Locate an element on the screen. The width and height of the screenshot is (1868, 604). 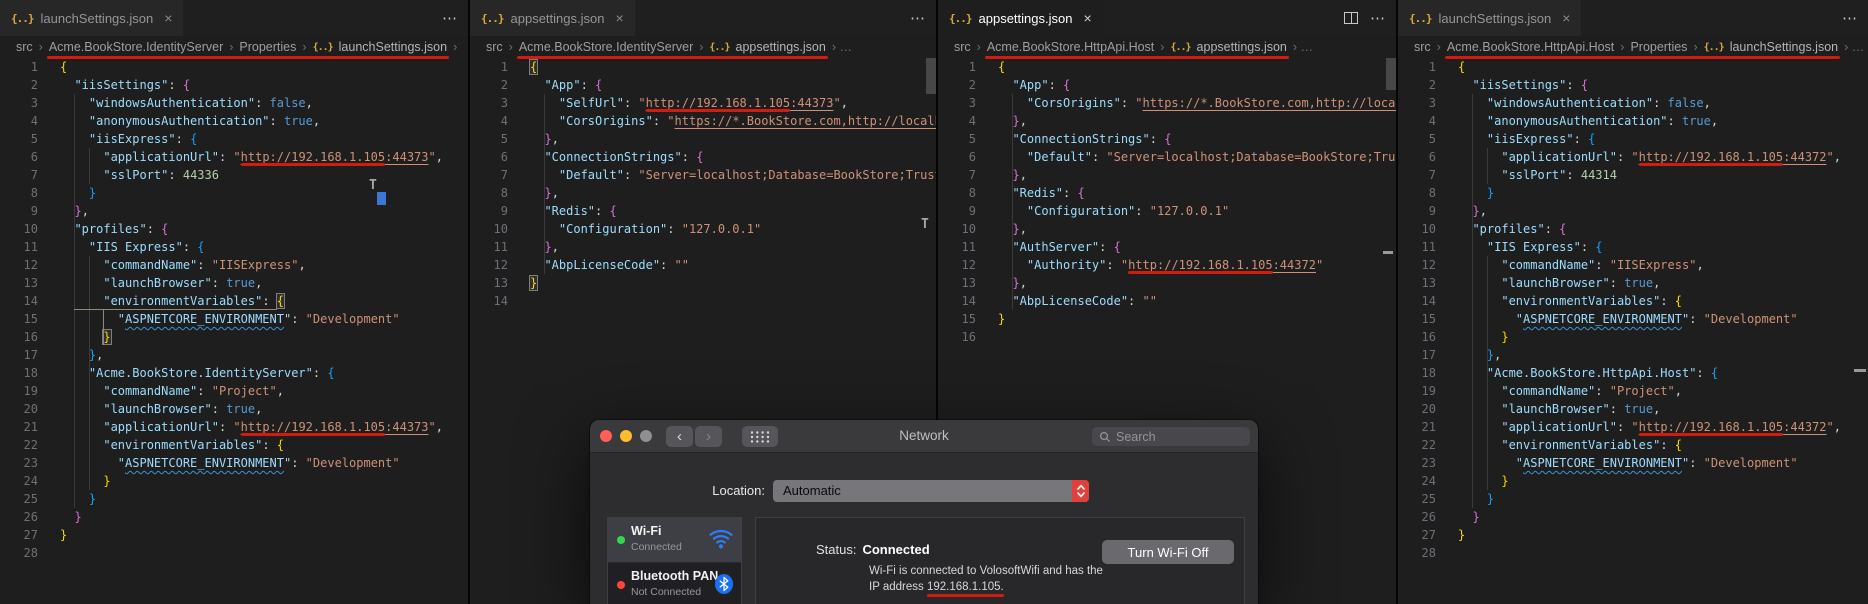
search-icon is located at coordinates (1105, 436).